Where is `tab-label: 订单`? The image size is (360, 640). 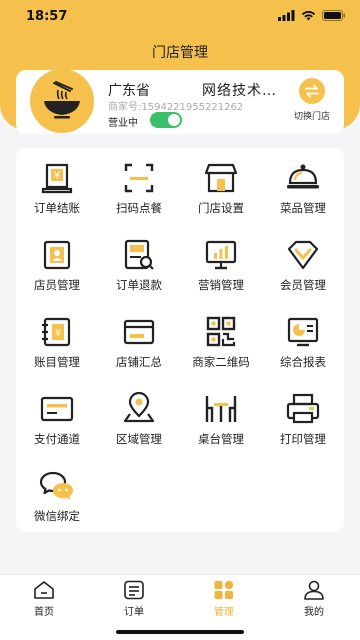 tab-label: 订单 is located at coordinates (134, 612).